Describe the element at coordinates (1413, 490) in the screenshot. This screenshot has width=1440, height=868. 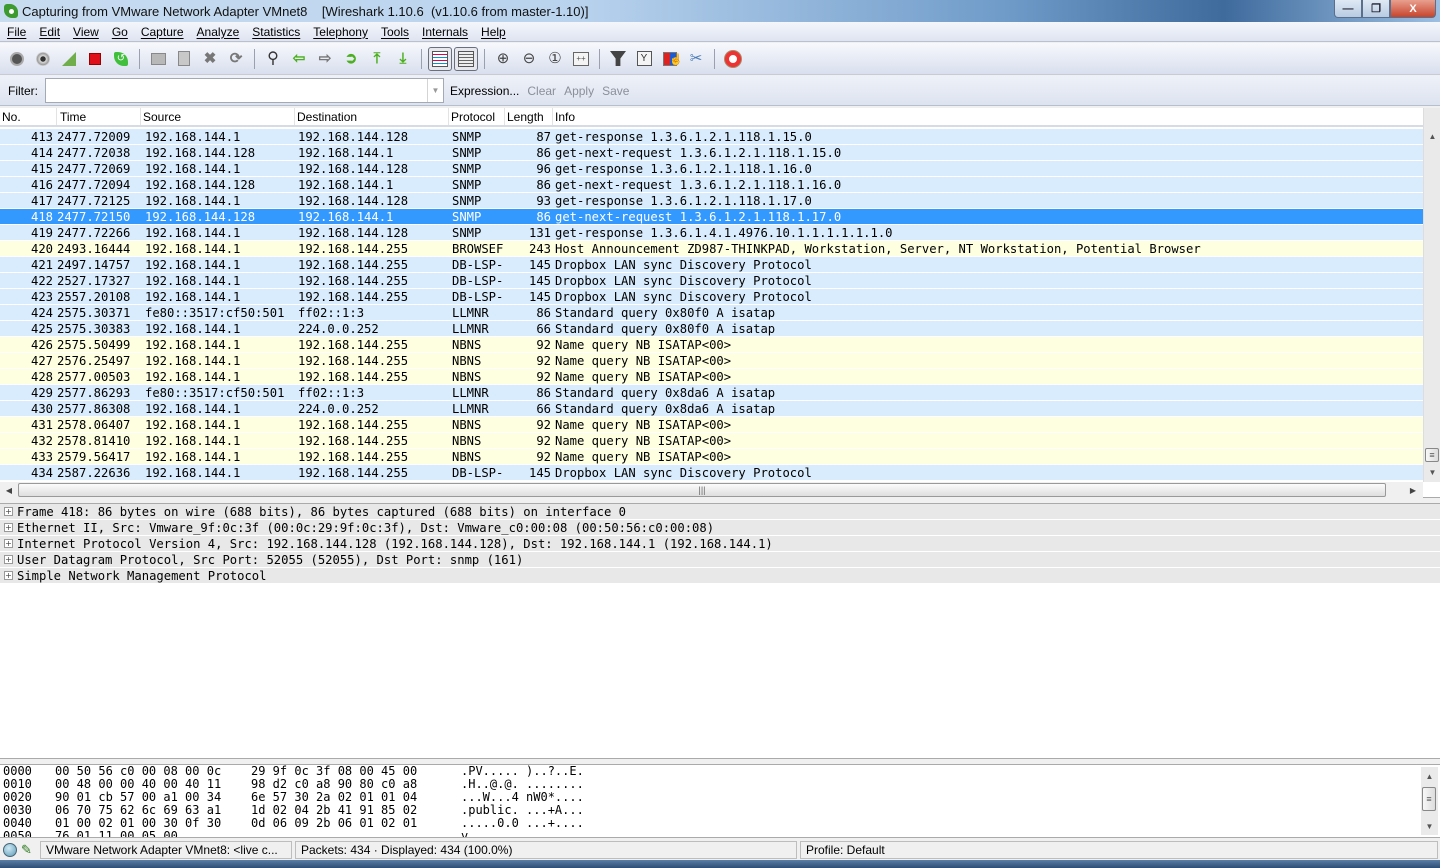
I see `scroll-right-icon: ▶` at that location.